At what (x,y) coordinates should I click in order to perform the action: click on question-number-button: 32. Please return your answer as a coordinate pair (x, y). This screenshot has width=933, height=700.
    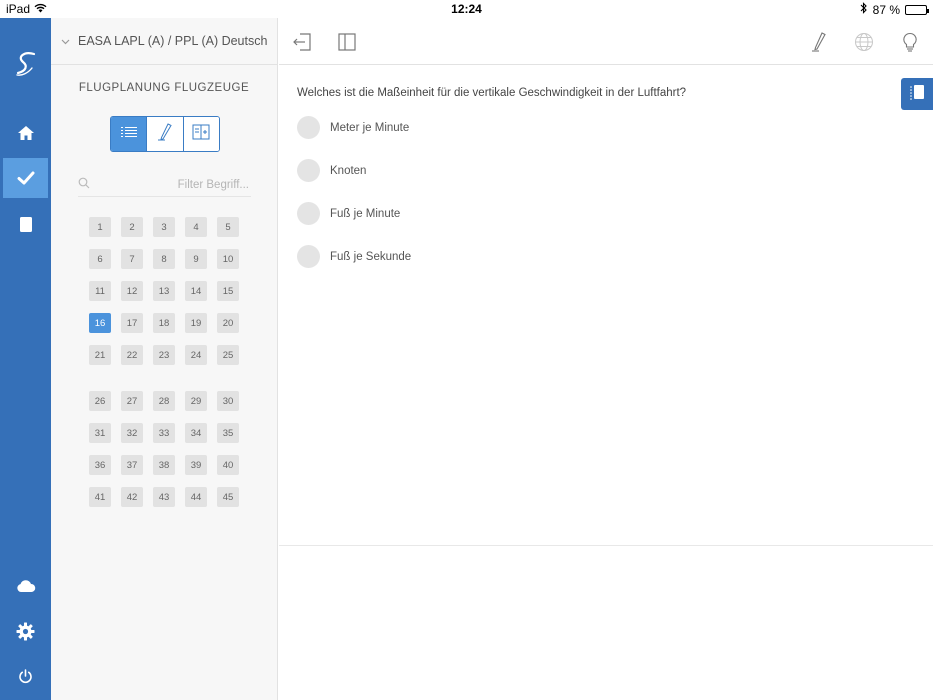
    Looking at the image, I should click on (132, 433).